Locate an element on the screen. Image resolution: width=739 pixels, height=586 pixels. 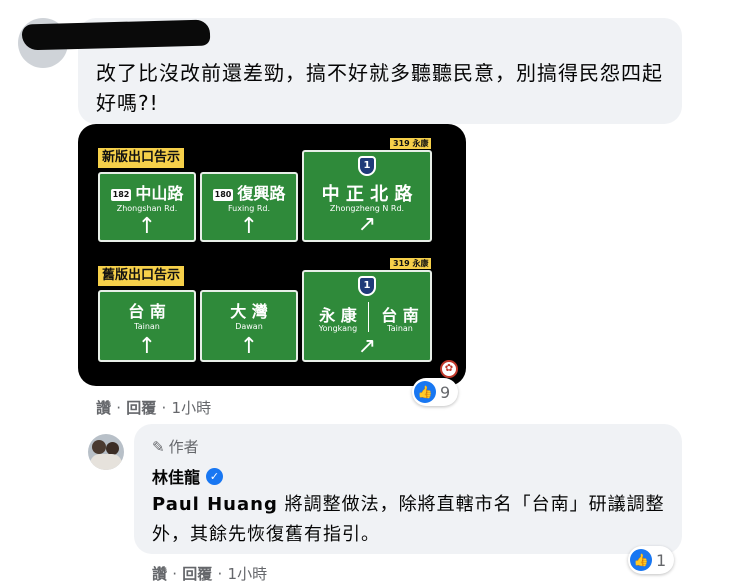
sign-cn-right: 台 南 is located at coordinates (400, 315).